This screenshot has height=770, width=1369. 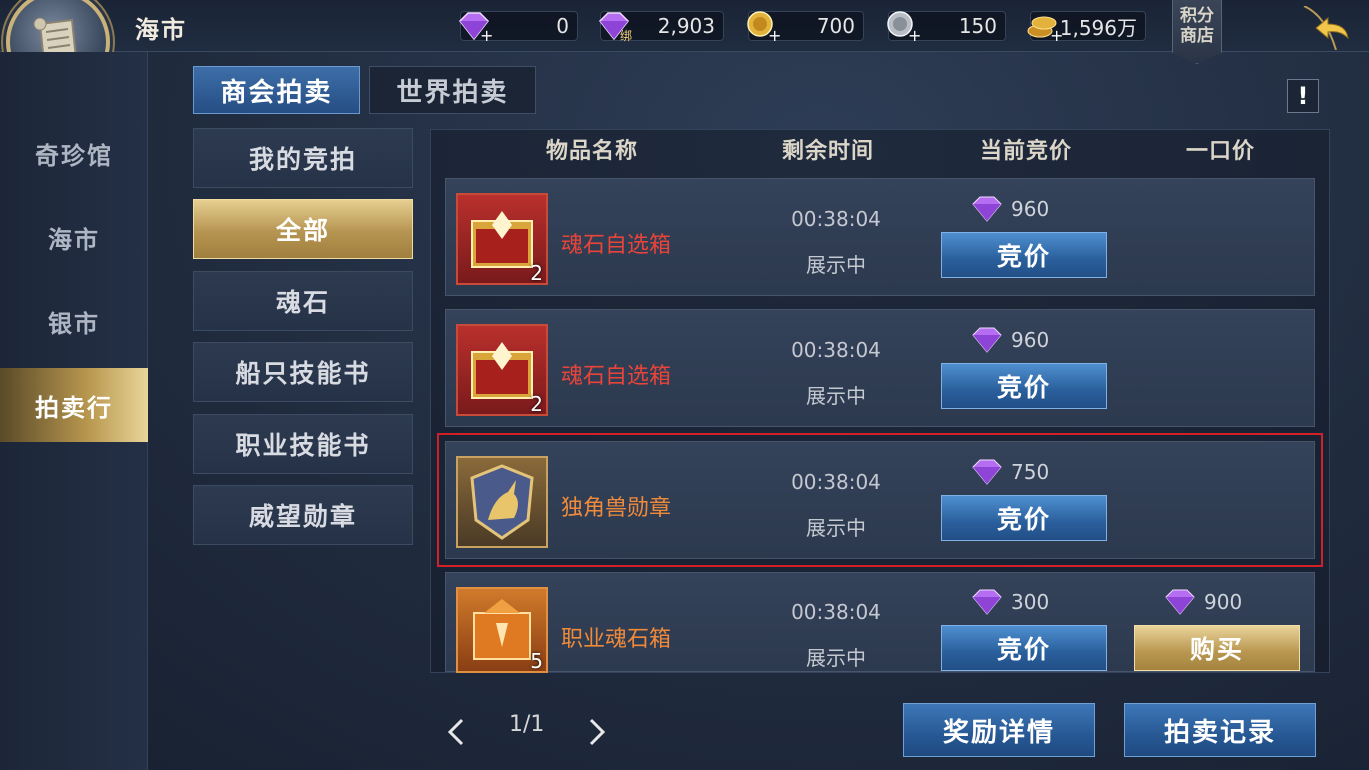 What do you see at coordinates (518, 27) in the screenshot?
I see `diamond-currency: + 0` at bounding box center [518, 27].